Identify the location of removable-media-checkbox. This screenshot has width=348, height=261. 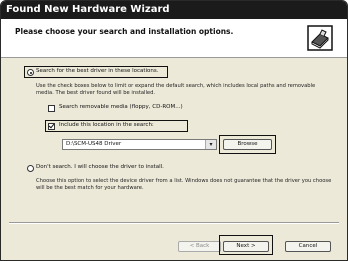
(51, 108).